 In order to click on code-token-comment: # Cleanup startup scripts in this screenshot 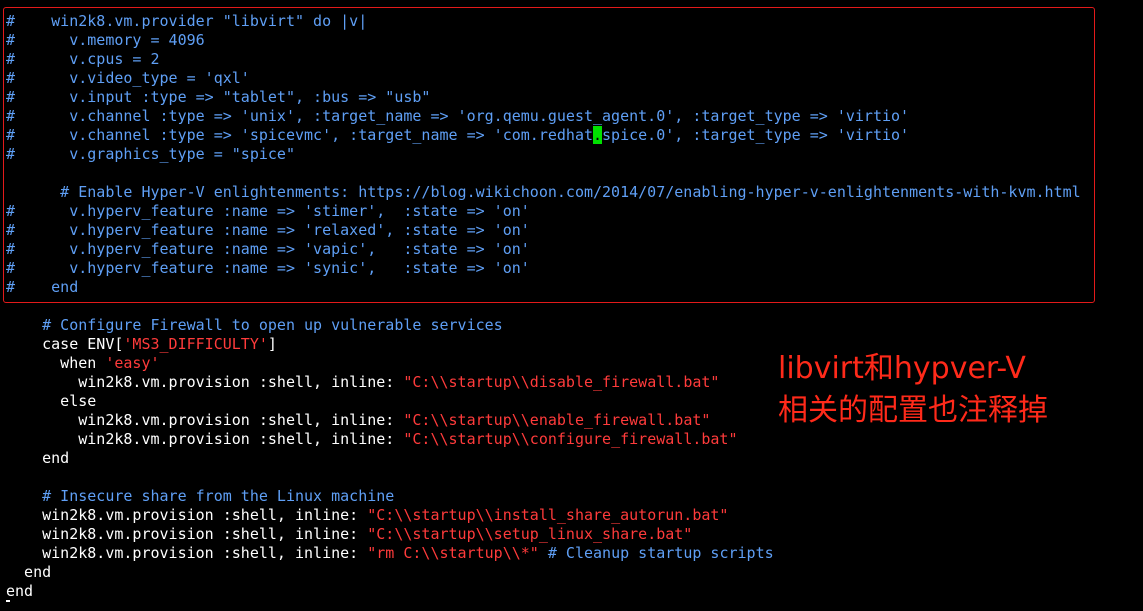, I will do `click(656, 553)`.